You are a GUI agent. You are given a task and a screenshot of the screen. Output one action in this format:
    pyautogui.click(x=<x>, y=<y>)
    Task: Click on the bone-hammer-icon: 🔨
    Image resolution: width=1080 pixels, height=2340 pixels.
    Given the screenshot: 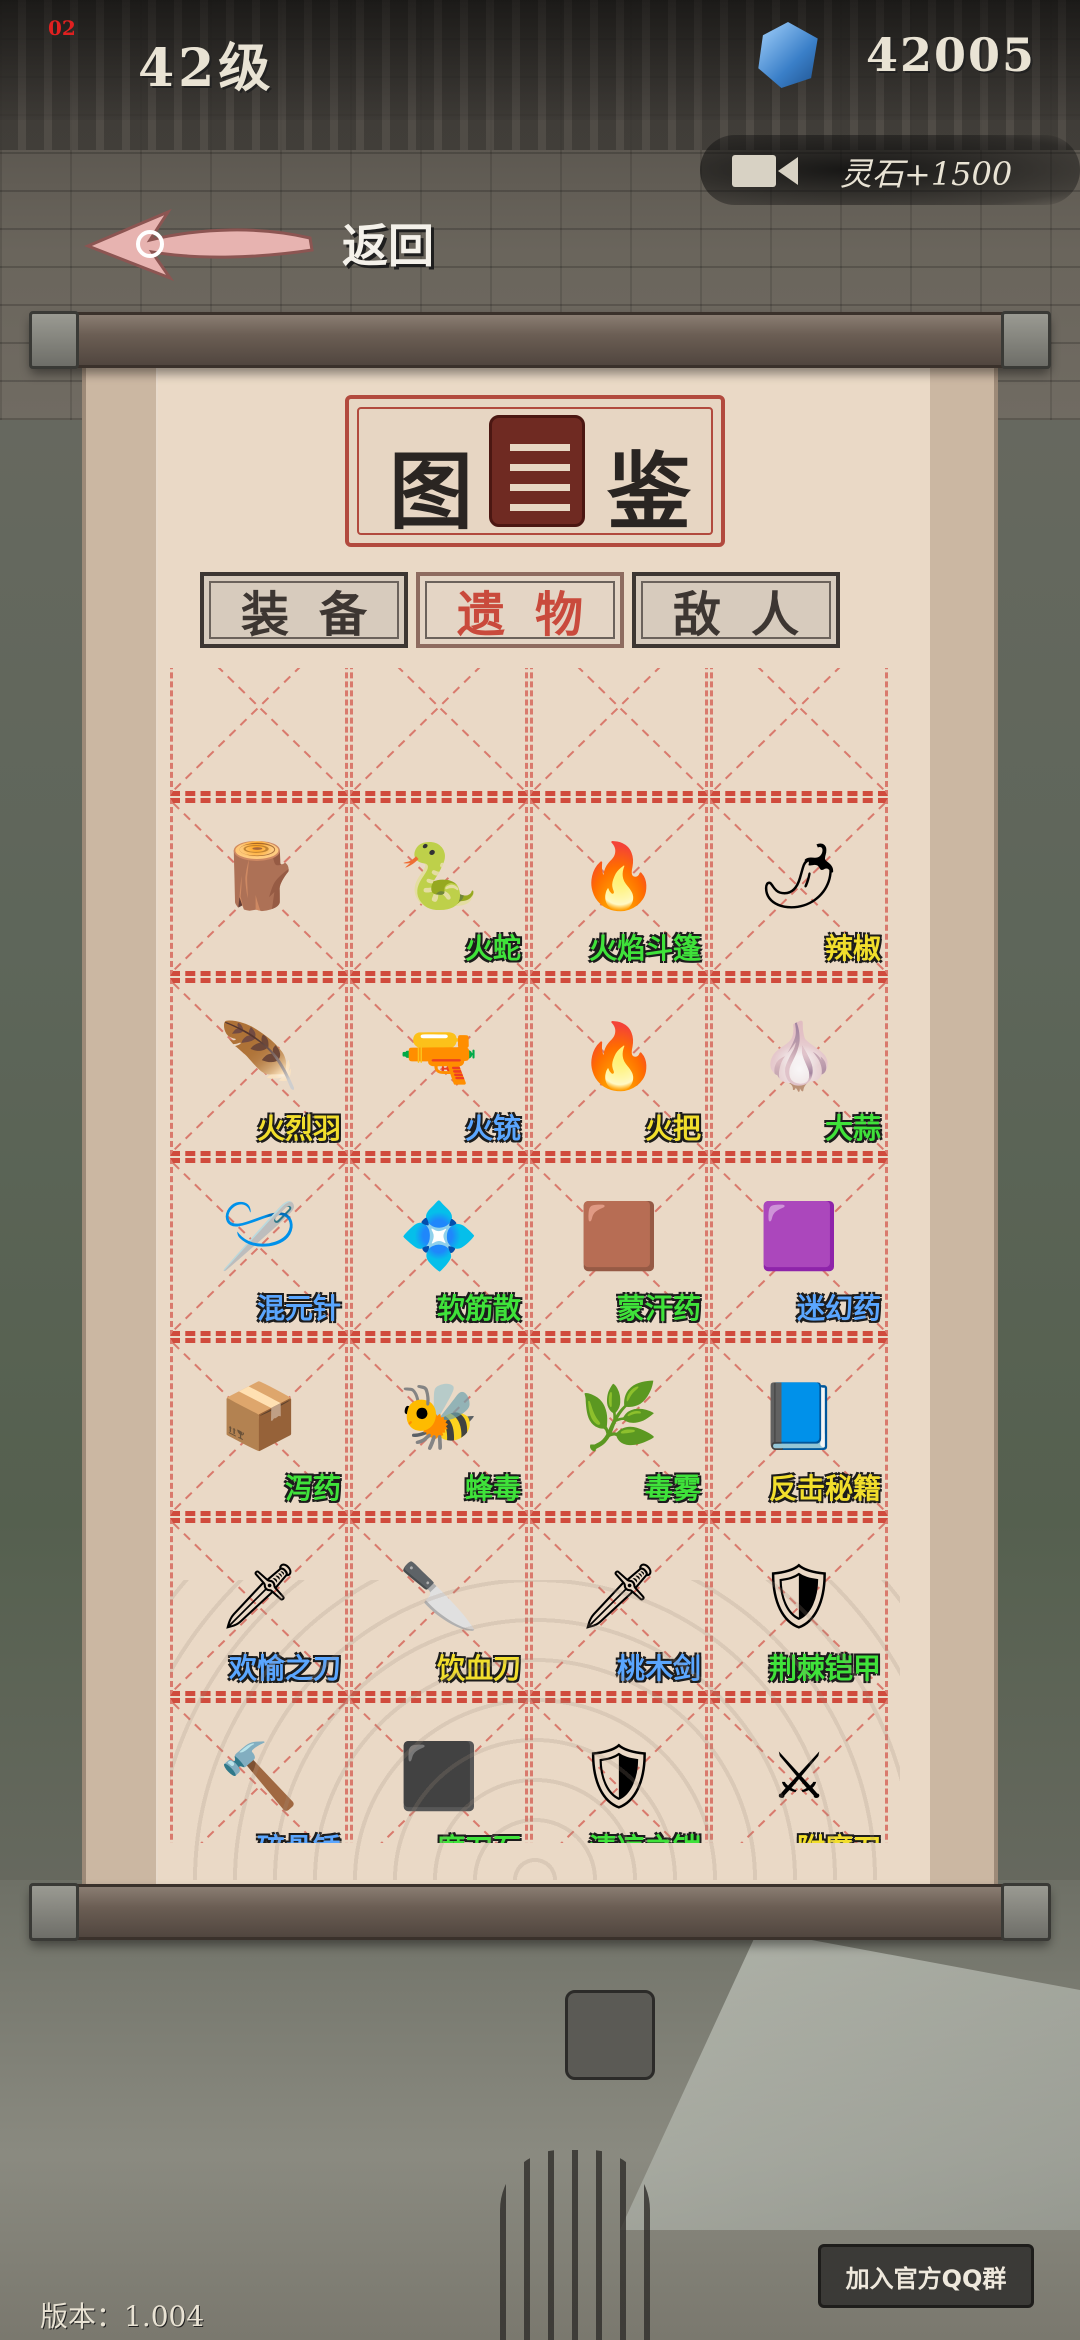 What is the action you would take?
    pyautogui.click(x=259, y=1776)
    